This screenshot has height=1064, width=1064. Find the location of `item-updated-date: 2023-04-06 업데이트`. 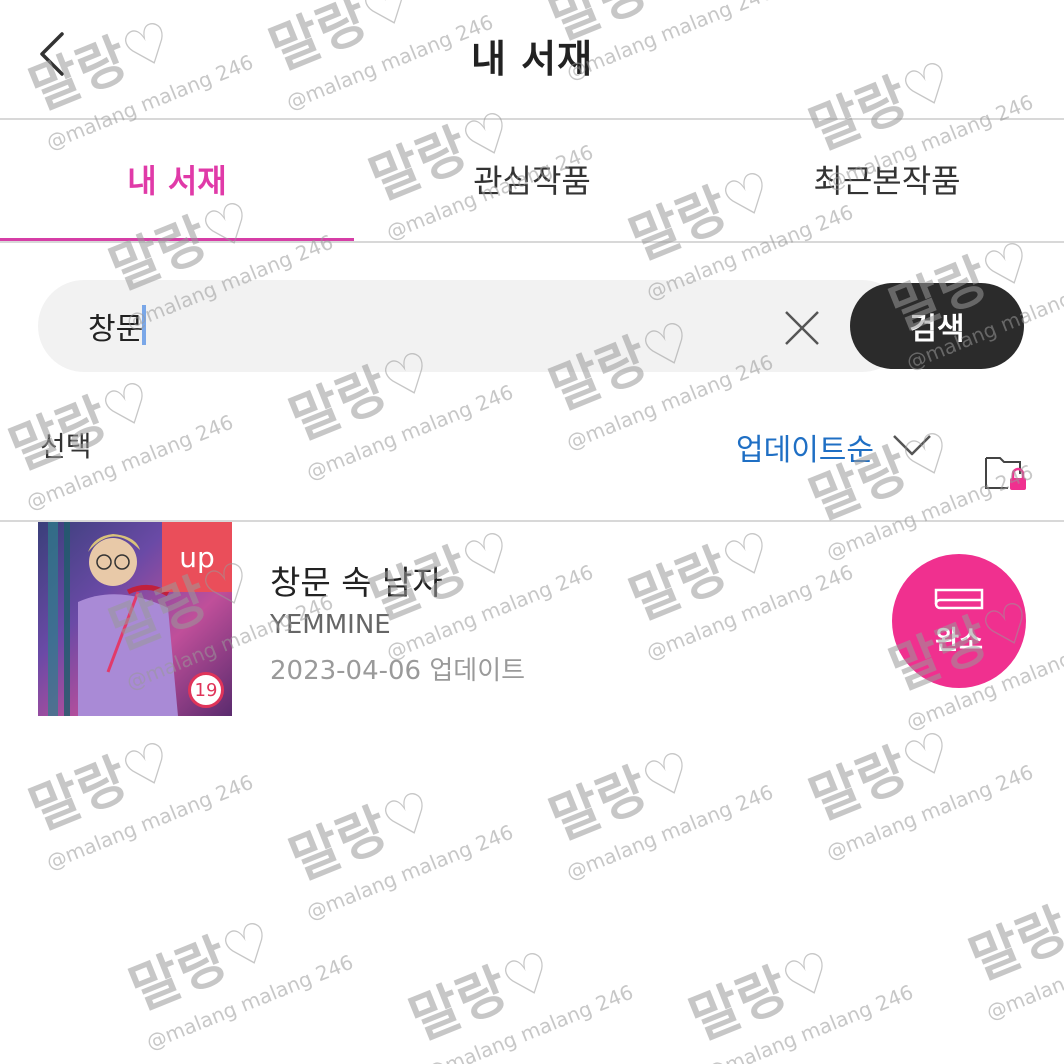

item-updated-date: 2023-04-06 업데이트 is located at coordinates (398, 671).